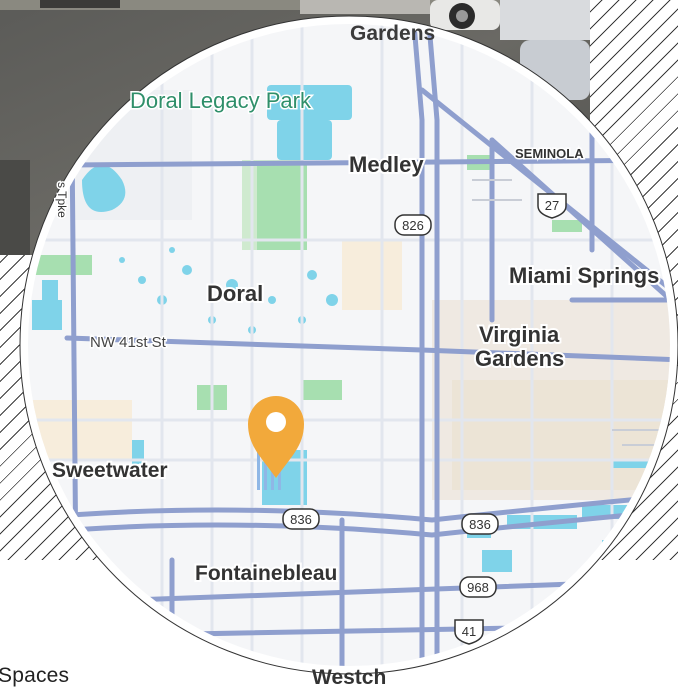  Describe the element at coordinates (235, 293) in the screenshot. I see `label-doral: Doral` at that location.